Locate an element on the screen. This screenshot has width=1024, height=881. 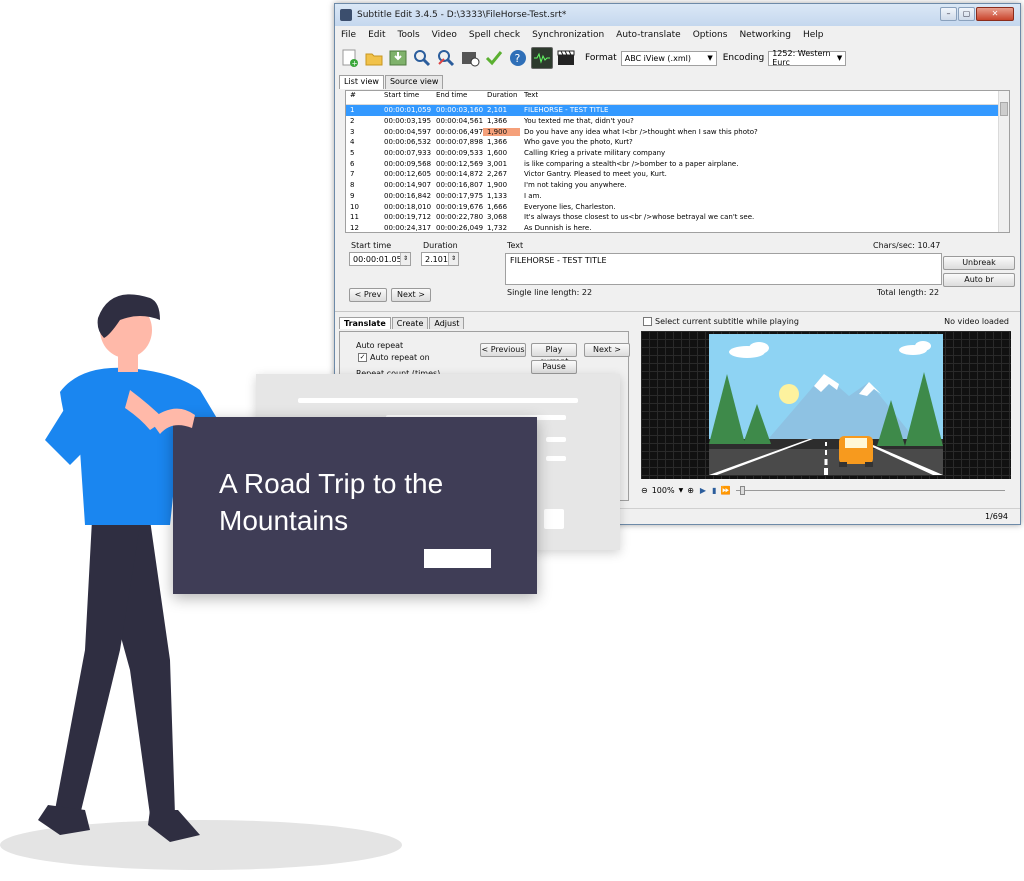
prev-button: < Prev is located at coordinates (368, 295).